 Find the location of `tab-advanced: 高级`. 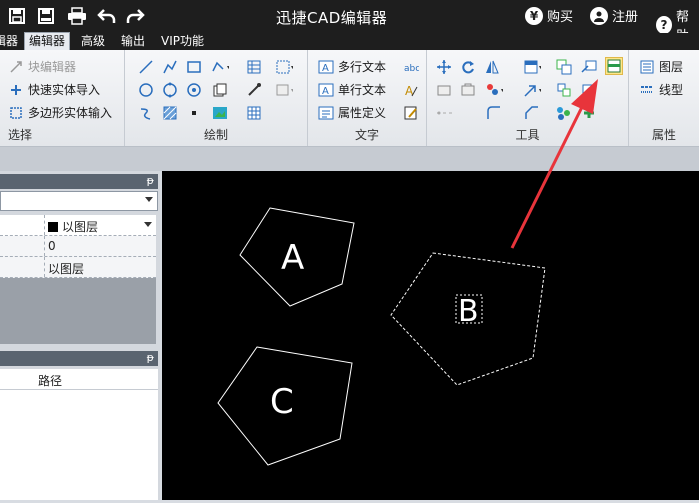

tab-advanced: 高级 is located at coordinates (93, 41).